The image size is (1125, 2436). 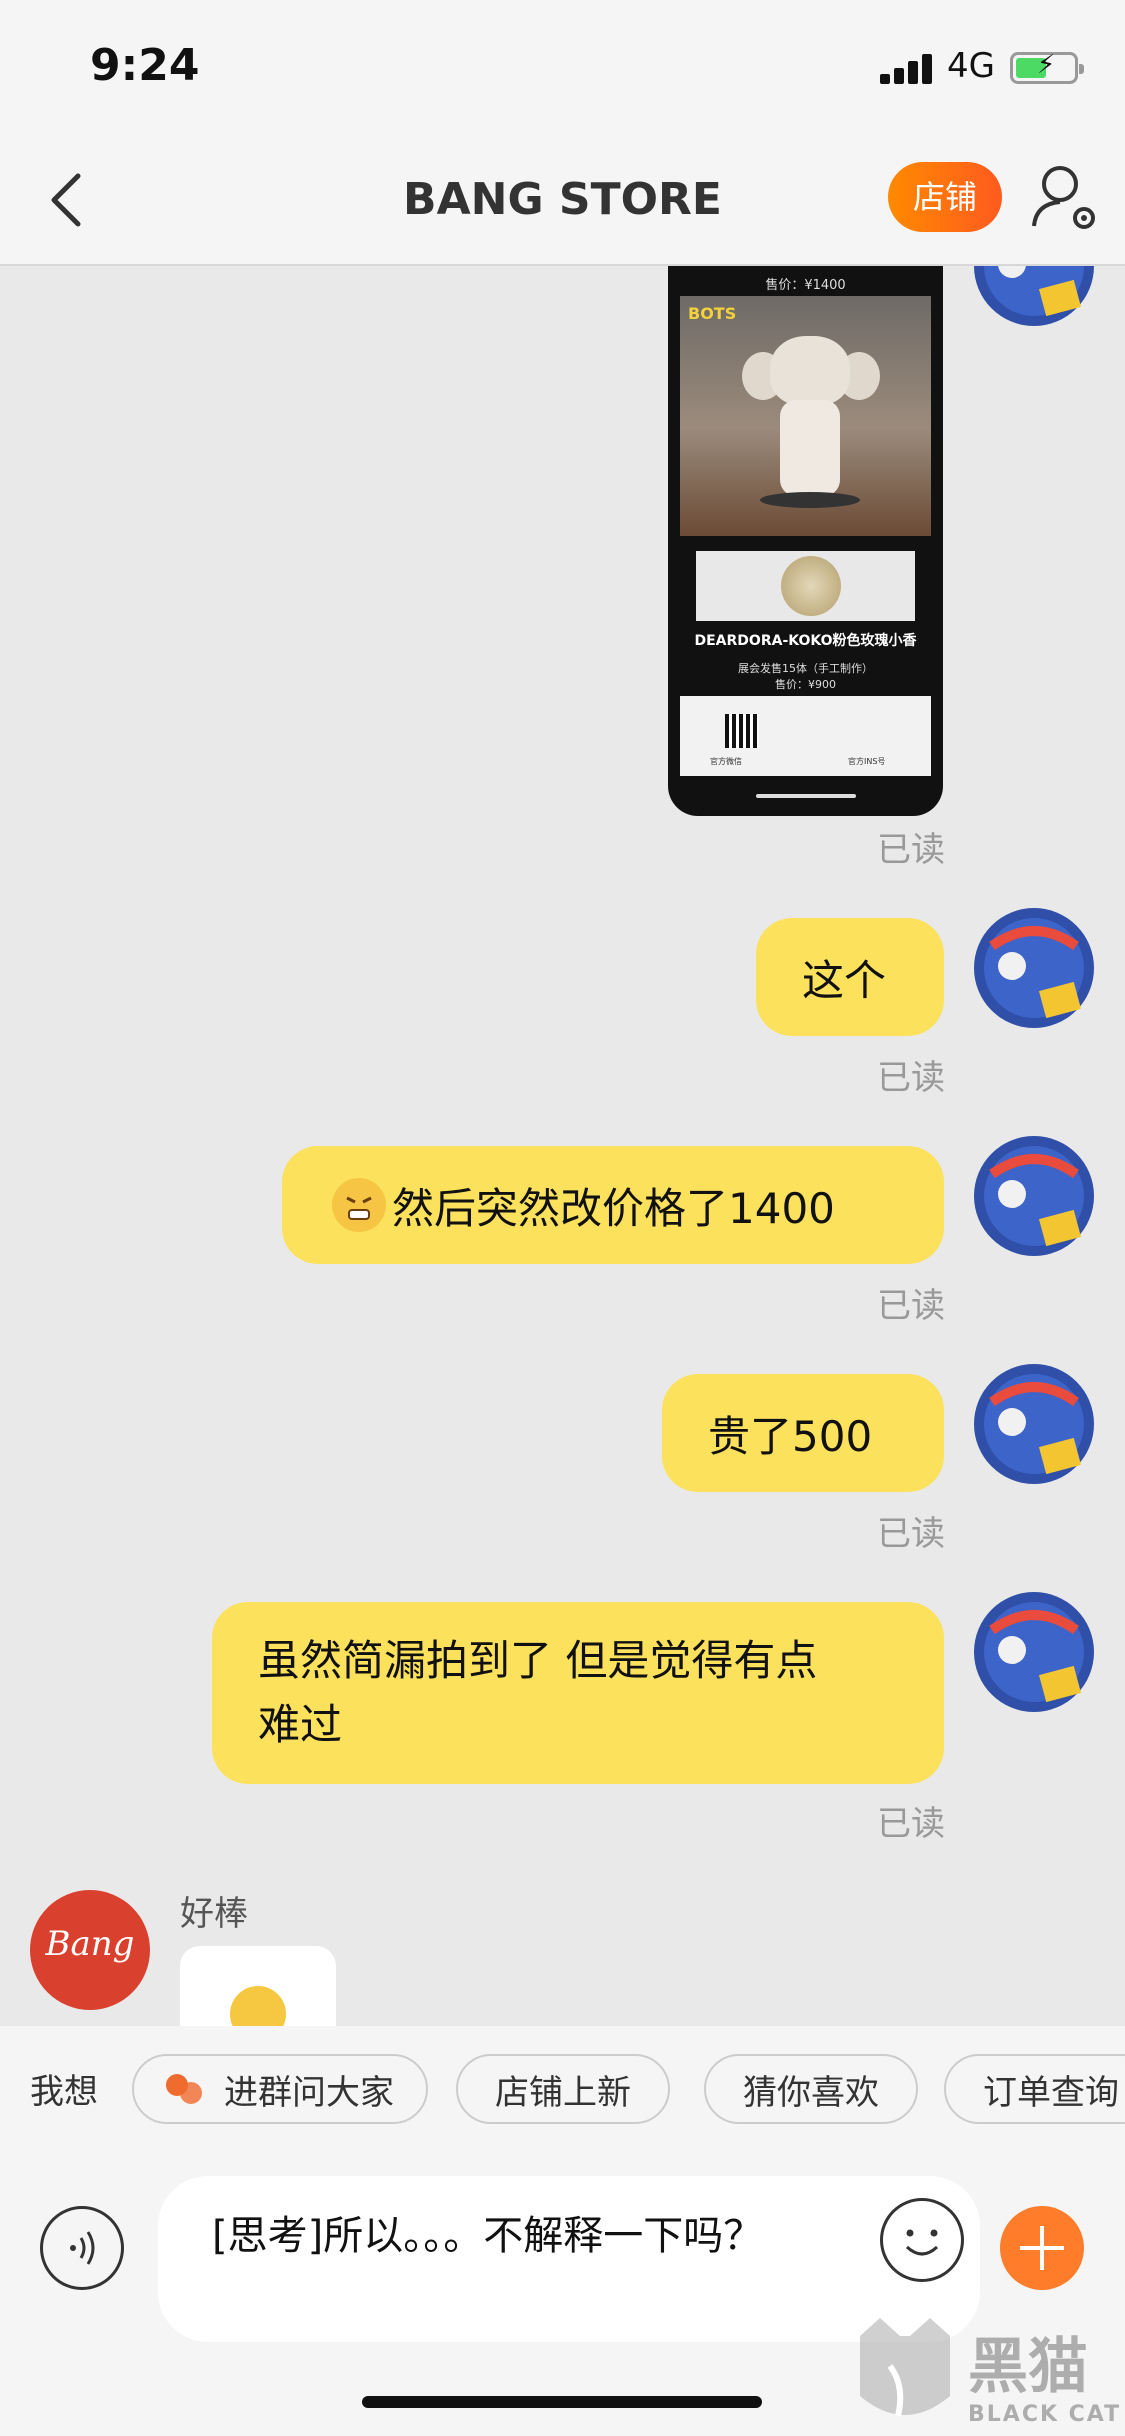 What do you see at coordinates (512, 2236) in the screenshot?
I see `message-input-text: [思考]所以。。。不解释一下吗？` at bounding box center [512, 2236].